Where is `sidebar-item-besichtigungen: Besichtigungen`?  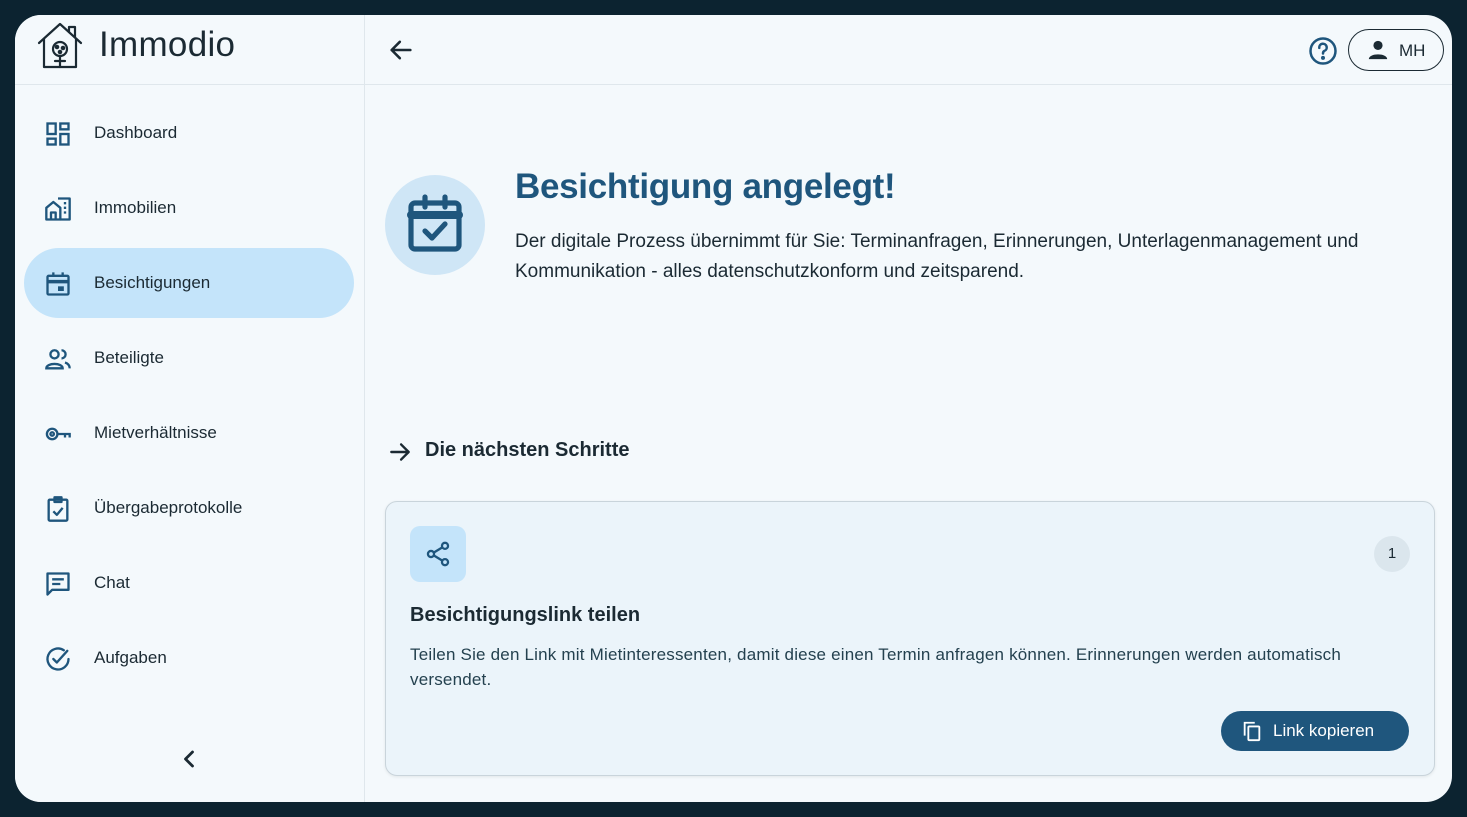 sidebar-item-besichtigungen: Besichtigungen is located at coordinates (189, 283).